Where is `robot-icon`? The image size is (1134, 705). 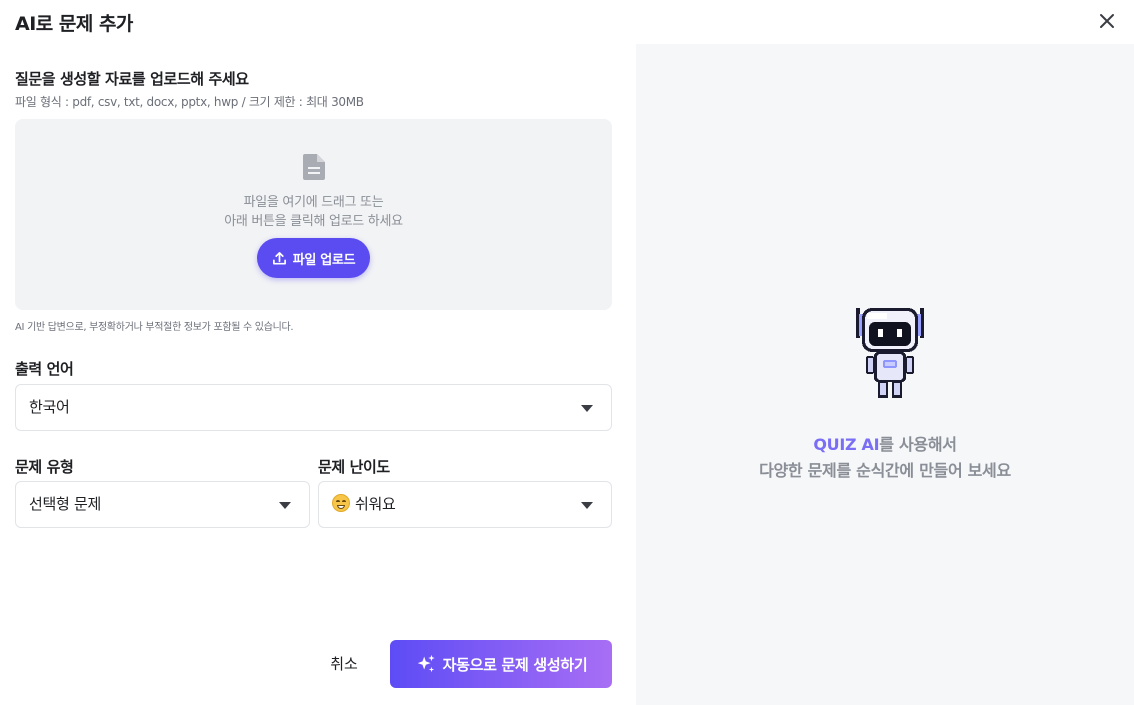 robot-icon is located at coordinates (890, 353).